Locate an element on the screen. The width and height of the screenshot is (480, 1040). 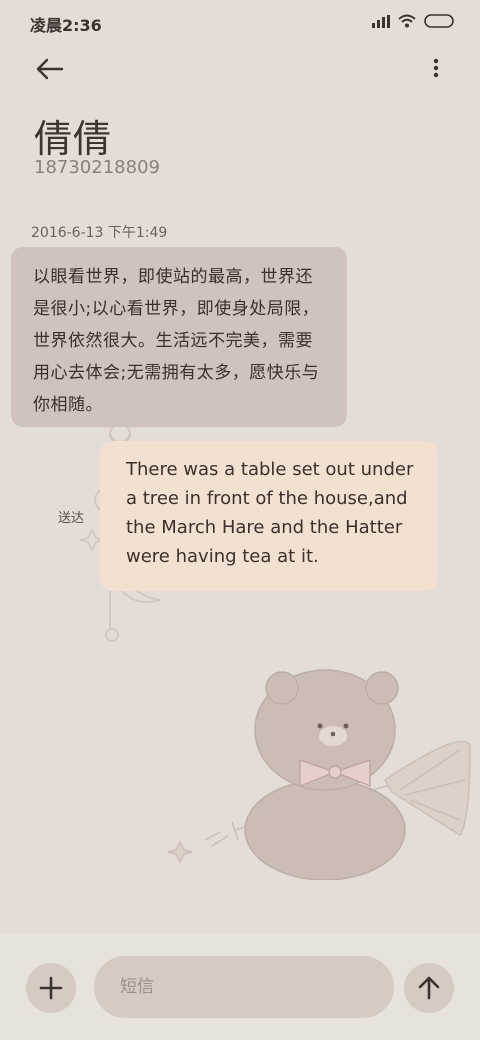
add-attachment-button is located at coordinates (51, 988).